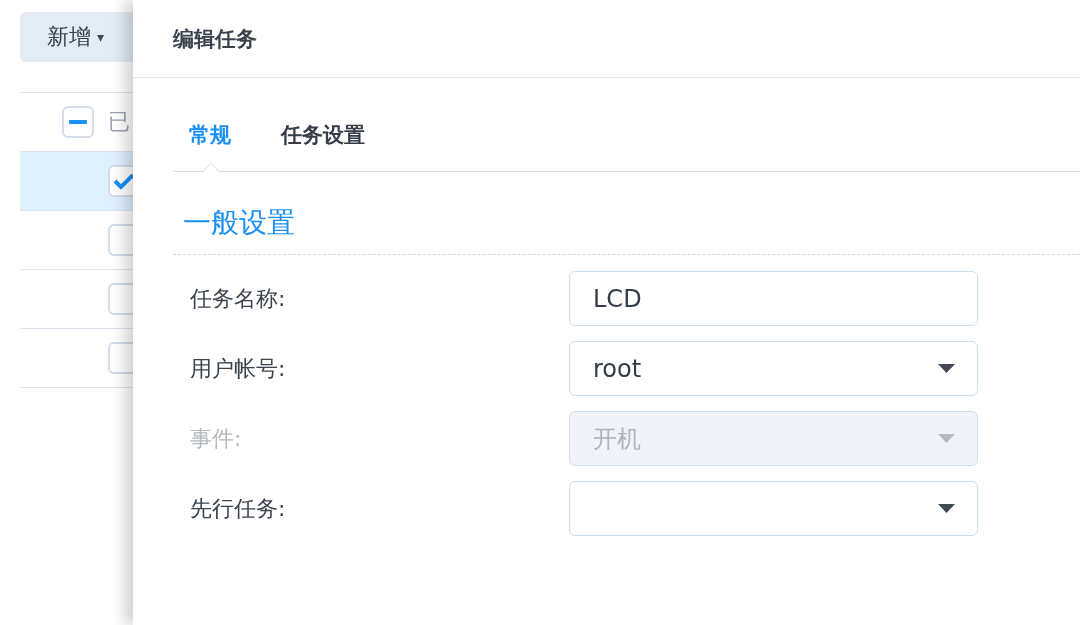 The height and width of the screenshot is (625, 1080). Describe the element at coordinates (238, 298) in the screenshot. I see `field-label: 任务名称:` at that location.